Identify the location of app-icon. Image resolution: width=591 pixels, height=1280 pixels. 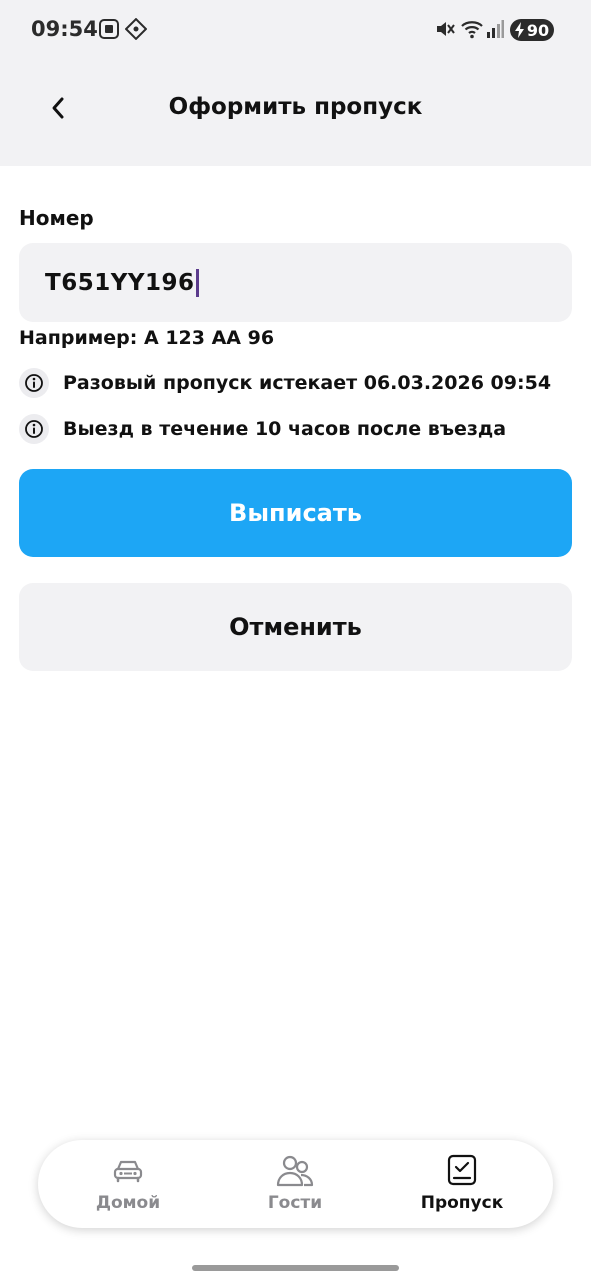
(136, 30).